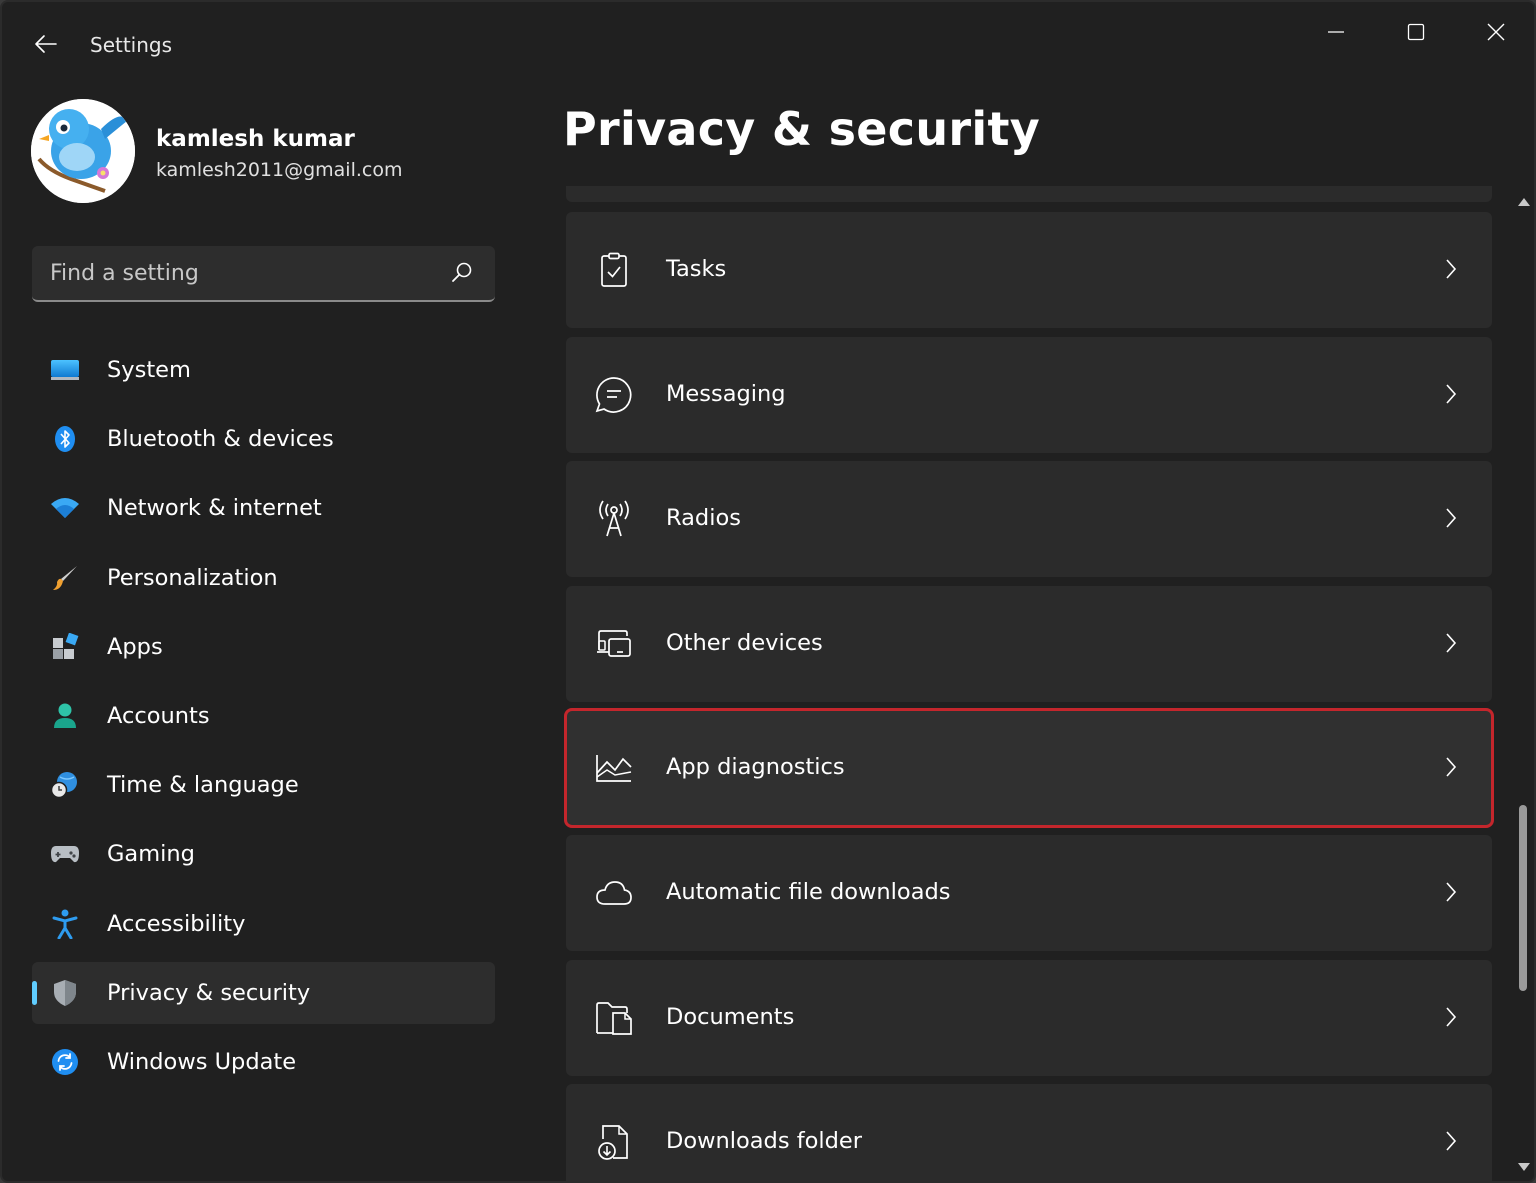 This screenshot has width=1536, height=1183. What do you see at coordinates (696, 269) in the screenshot?
I see `setting-item-label: Tasks` at bounding box center [696, 269].